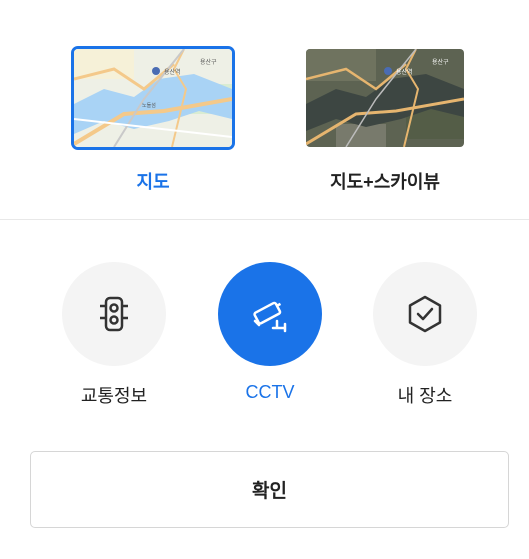 The width and height of the screenshot is (529, 559). I want to click on layer-label-traffic: 교통정보, so click(114, 396).